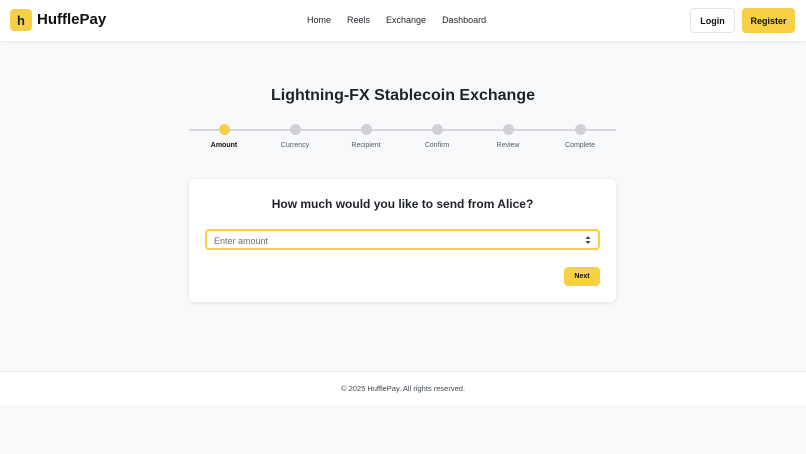 The width and height of the screenshot is (806, 454). I want to click on nav-item-reels: Reels, so click(358, 20).